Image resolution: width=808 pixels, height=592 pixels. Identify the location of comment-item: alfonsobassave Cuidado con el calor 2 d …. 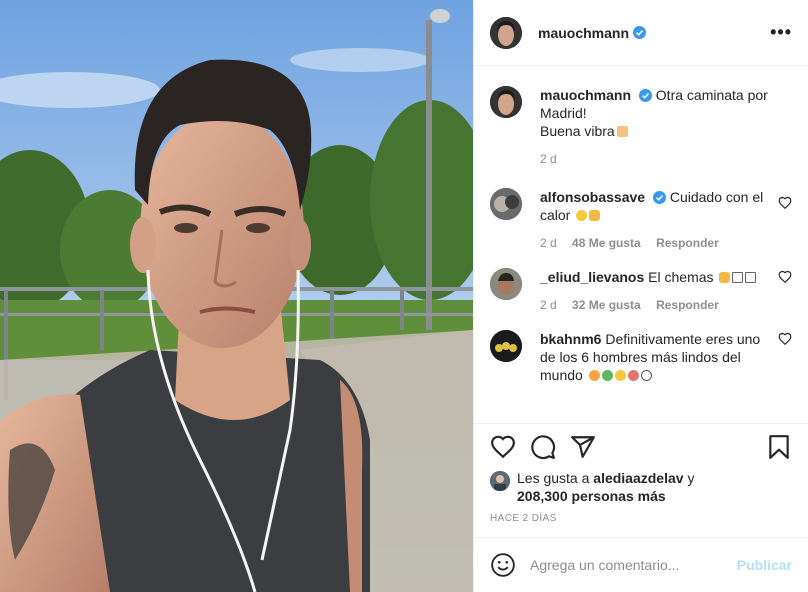
(641, 219).